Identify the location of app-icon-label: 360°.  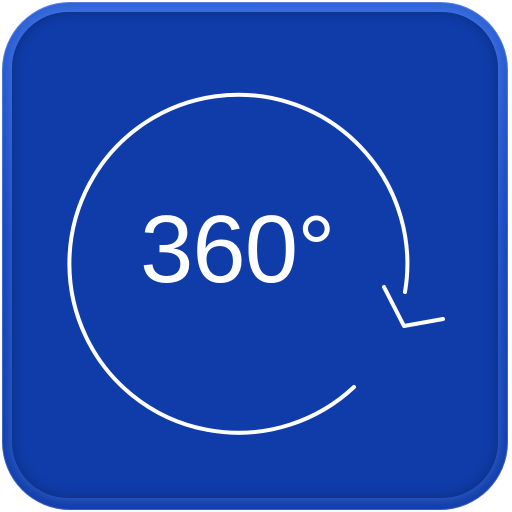
(238, 249).